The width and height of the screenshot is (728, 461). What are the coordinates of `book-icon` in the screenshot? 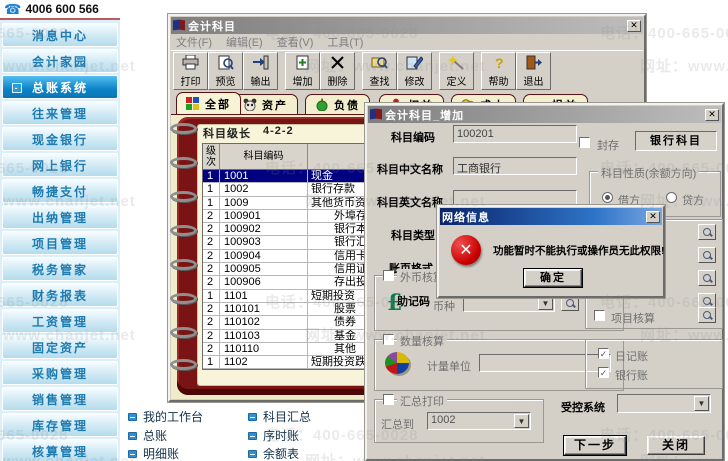 It's located at (376, 114).